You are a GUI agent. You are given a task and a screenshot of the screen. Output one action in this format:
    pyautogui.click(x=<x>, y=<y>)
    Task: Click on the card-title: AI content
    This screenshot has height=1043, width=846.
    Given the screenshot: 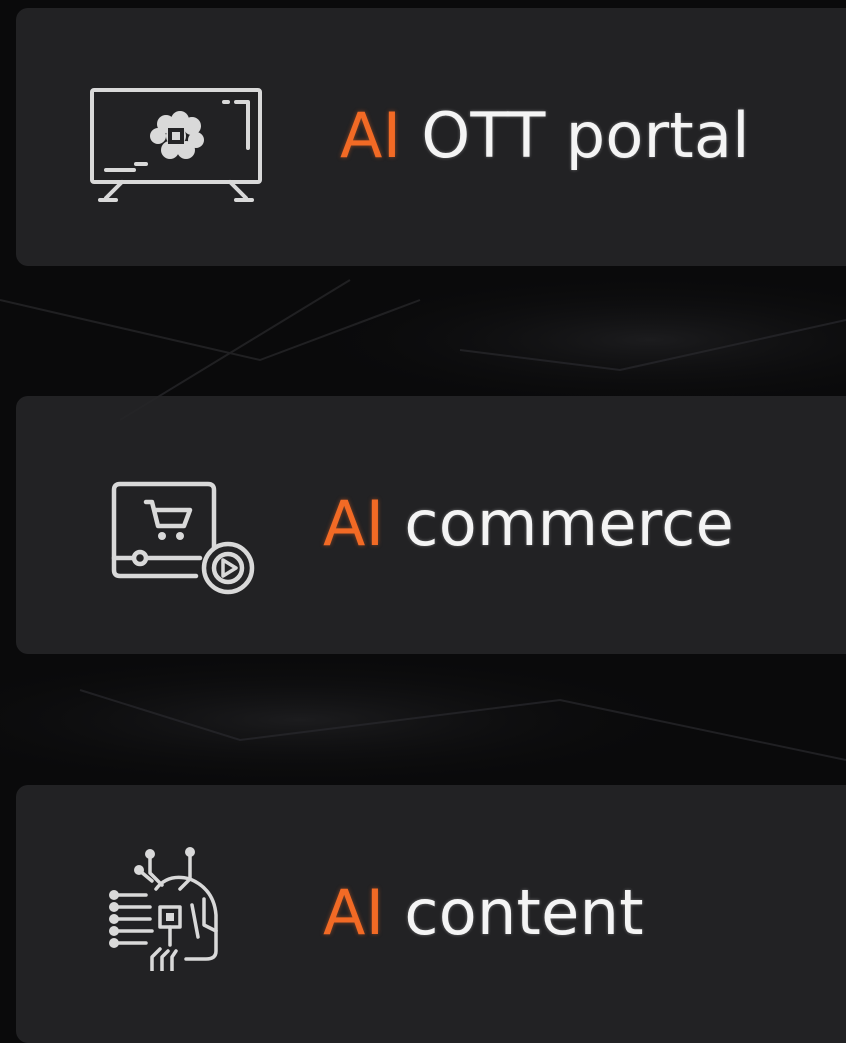 What is the action you would take?
    pyautogui.click(x=483, y=912)
    